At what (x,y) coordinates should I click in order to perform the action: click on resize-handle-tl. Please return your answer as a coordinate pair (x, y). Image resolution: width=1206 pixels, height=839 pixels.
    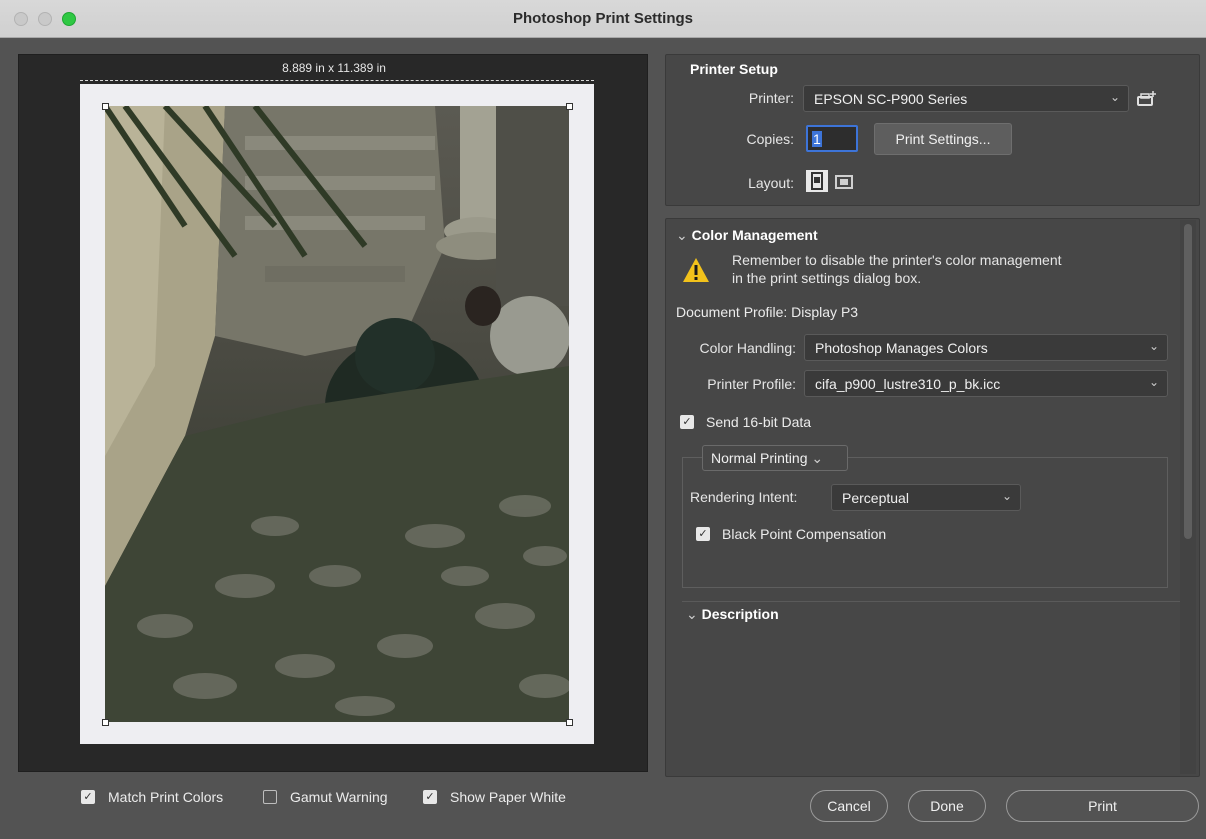
    Looking at the image, I should click on (105, 106).